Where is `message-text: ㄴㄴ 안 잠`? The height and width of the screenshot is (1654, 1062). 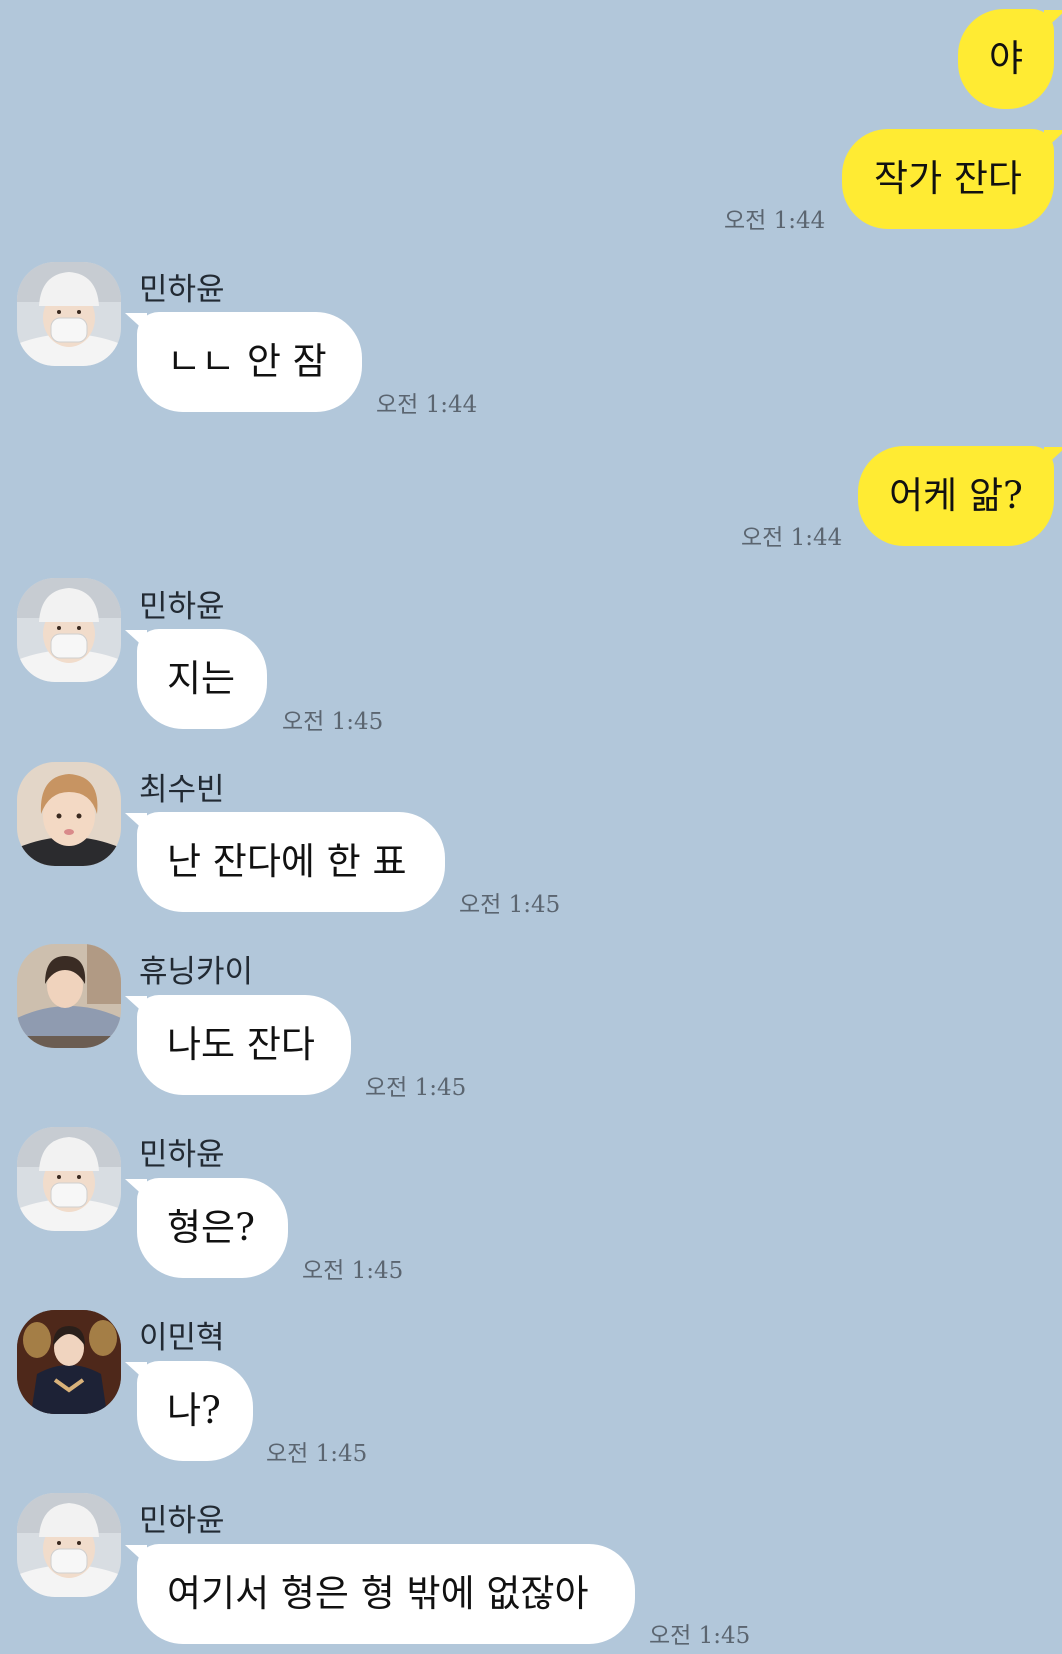 message-text: ㄴㄴ 안 잠 is located at coordinates (247, 361).